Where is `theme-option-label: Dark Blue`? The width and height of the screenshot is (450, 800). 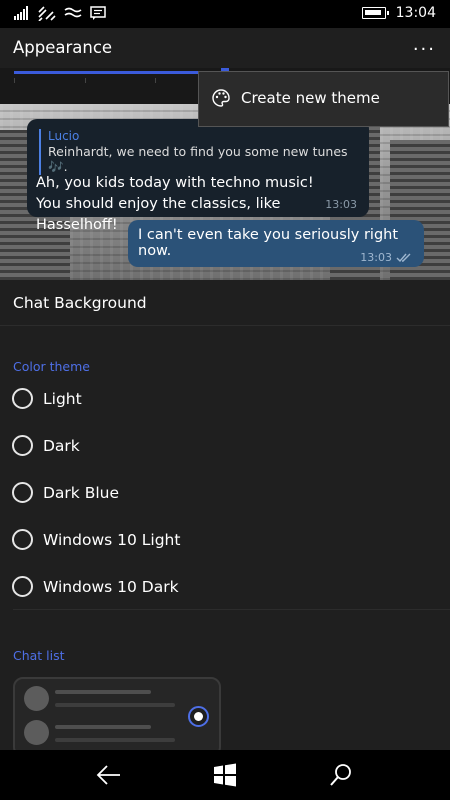
theme-option-label: Dark Blue is located at coordinates (81, 492).